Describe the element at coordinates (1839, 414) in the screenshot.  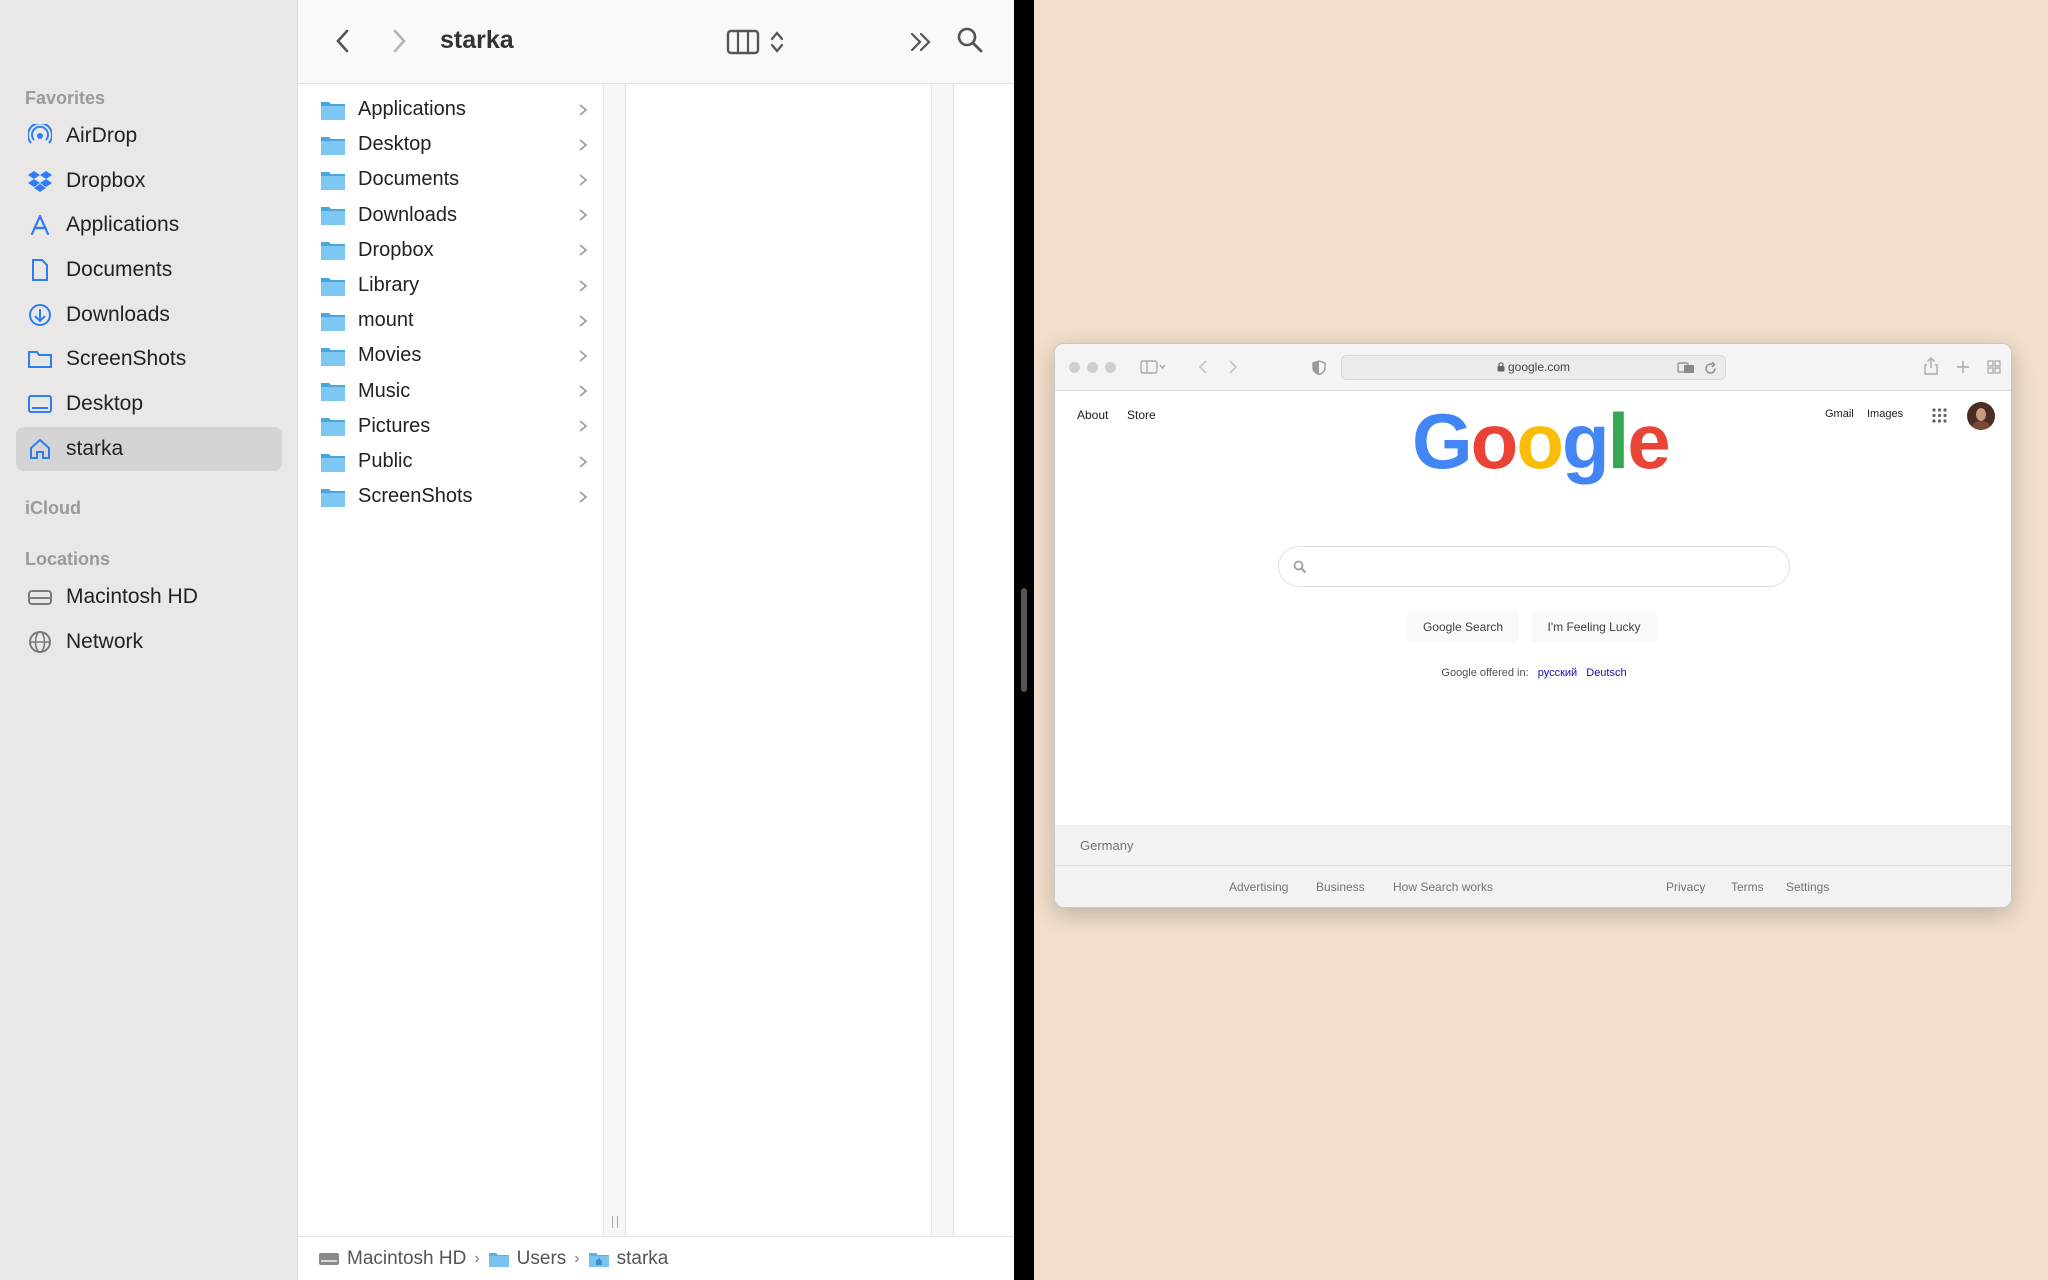
I see `gmail-link: Gmail` at that location.